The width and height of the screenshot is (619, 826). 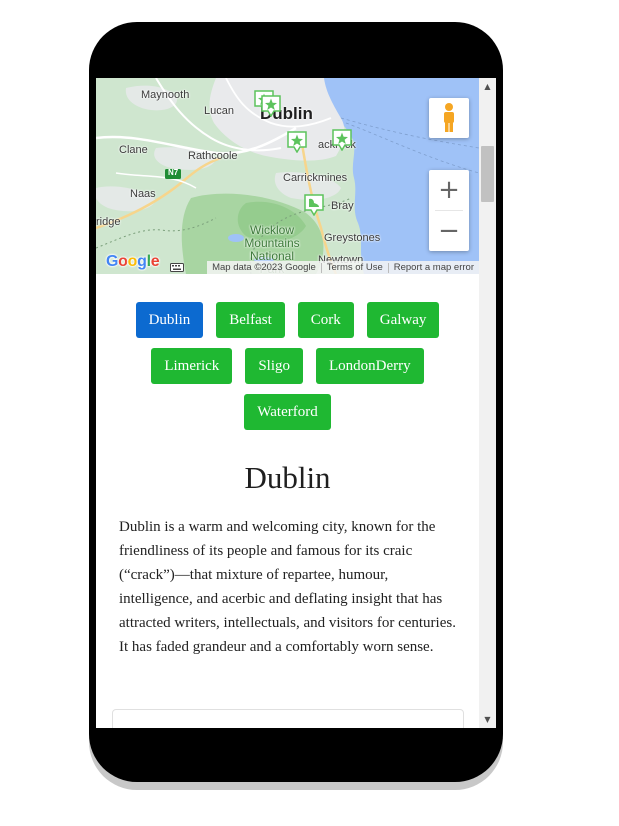 I want to click on map-marker-shoe-icon, so click(x=314, y=205).